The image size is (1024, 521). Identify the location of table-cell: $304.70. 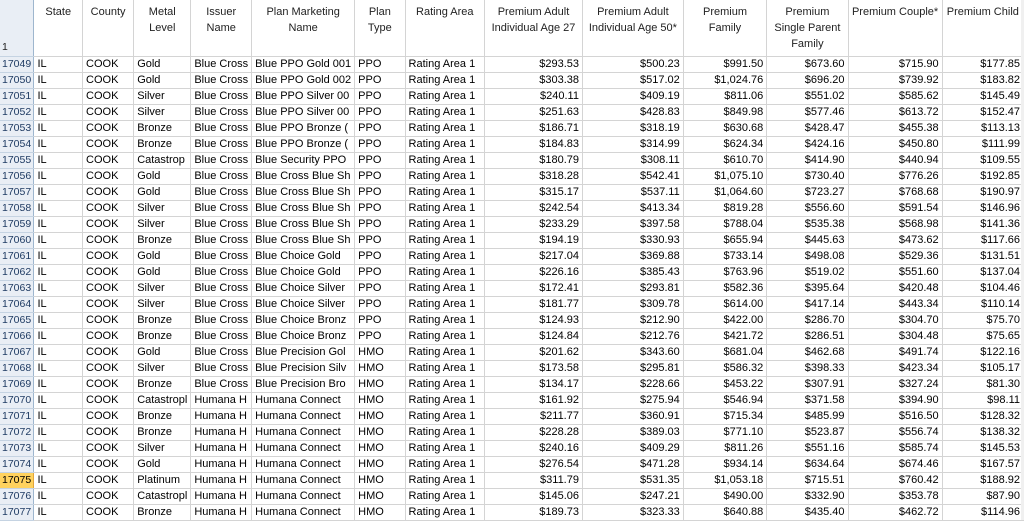
(895, 320).